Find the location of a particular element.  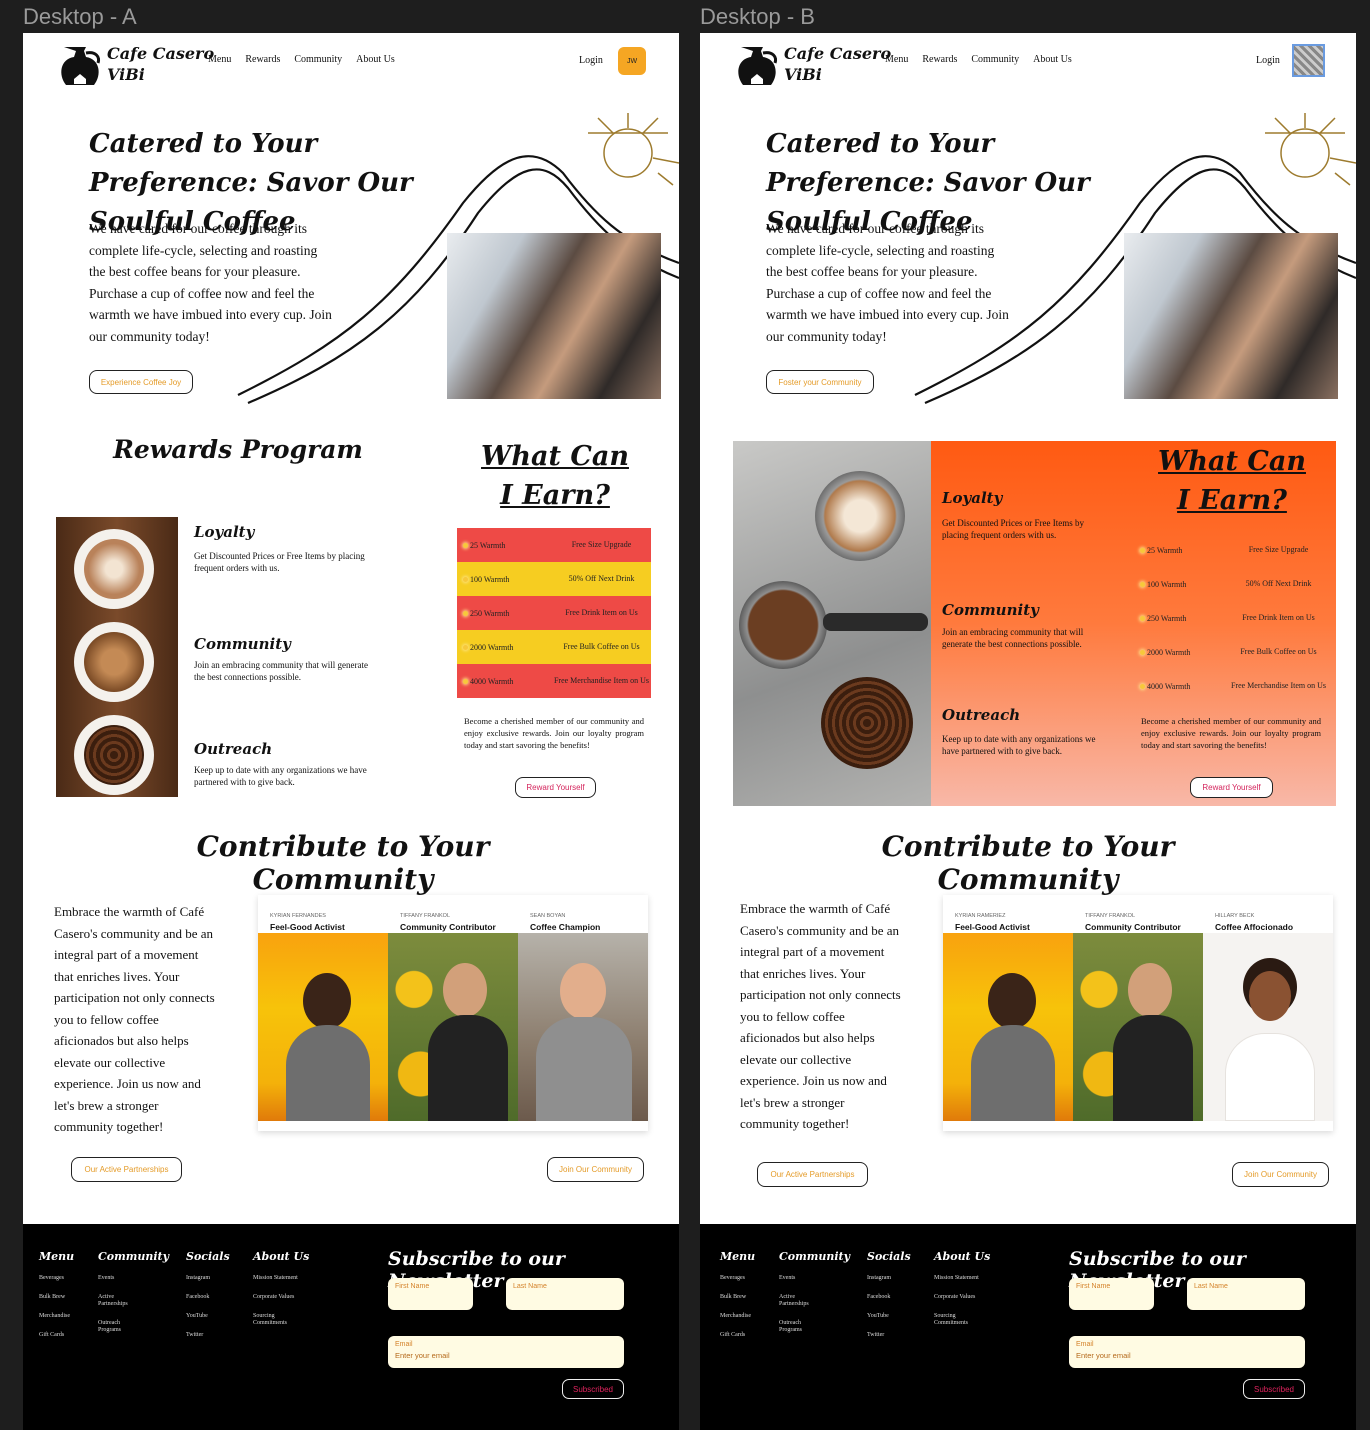

reward-tier-row: 2000 Warmth Free Bulk Coffee on Us is located at coordinates (554, 647).